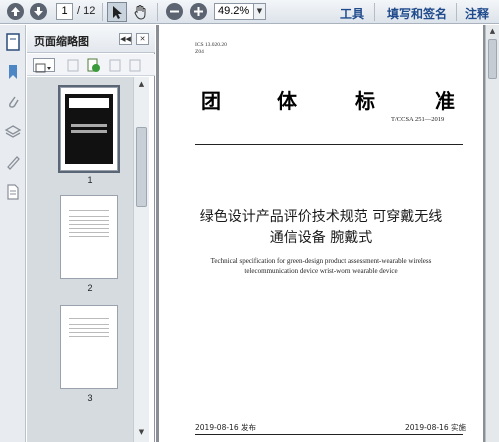 The height and width of the screenshot is (442, 499). I want to click on page-count: / 12, so click(86, 11).